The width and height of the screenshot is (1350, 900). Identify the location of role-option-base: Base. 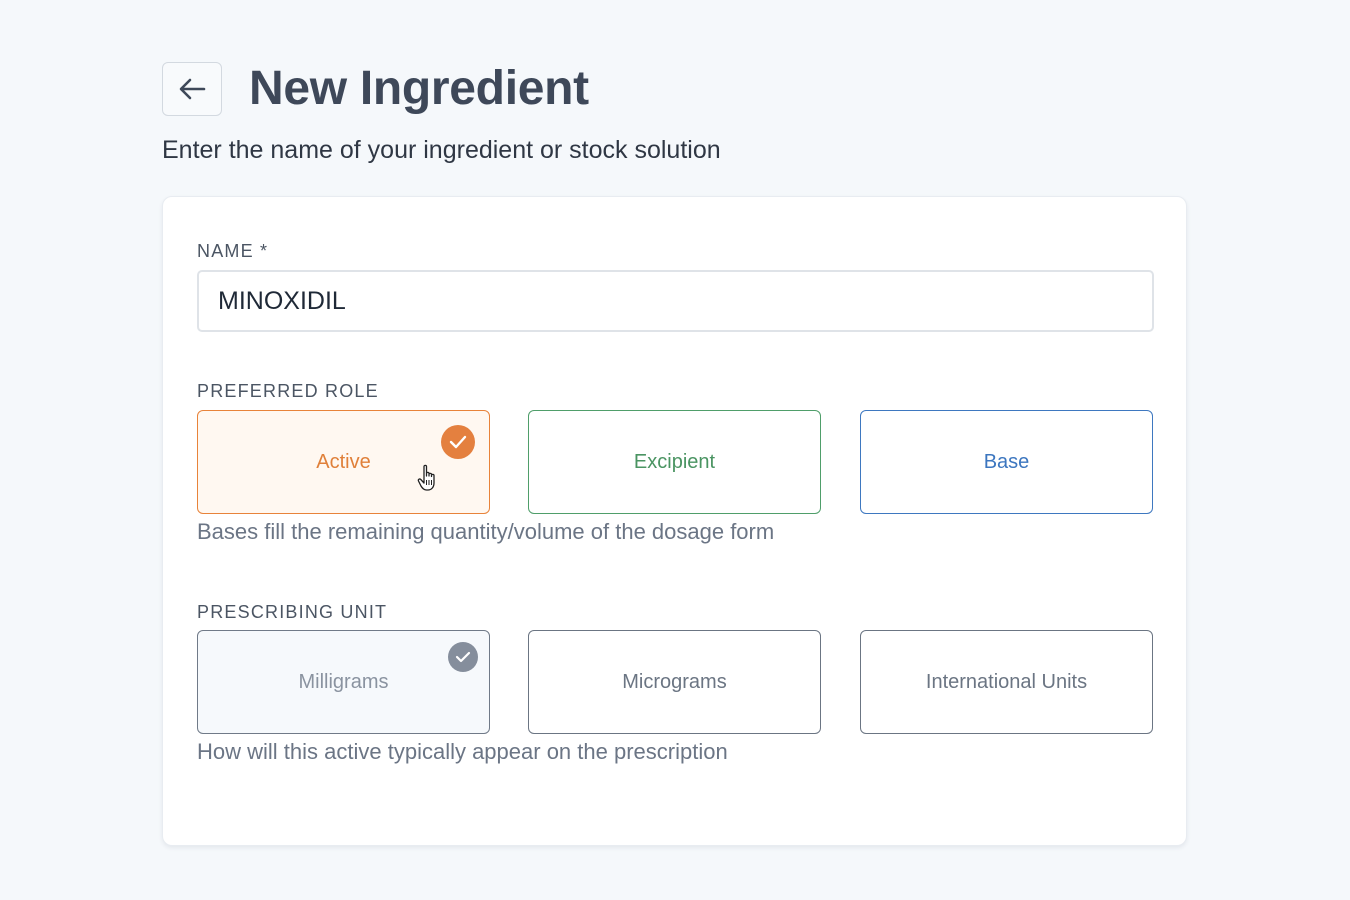
(1006, 462).